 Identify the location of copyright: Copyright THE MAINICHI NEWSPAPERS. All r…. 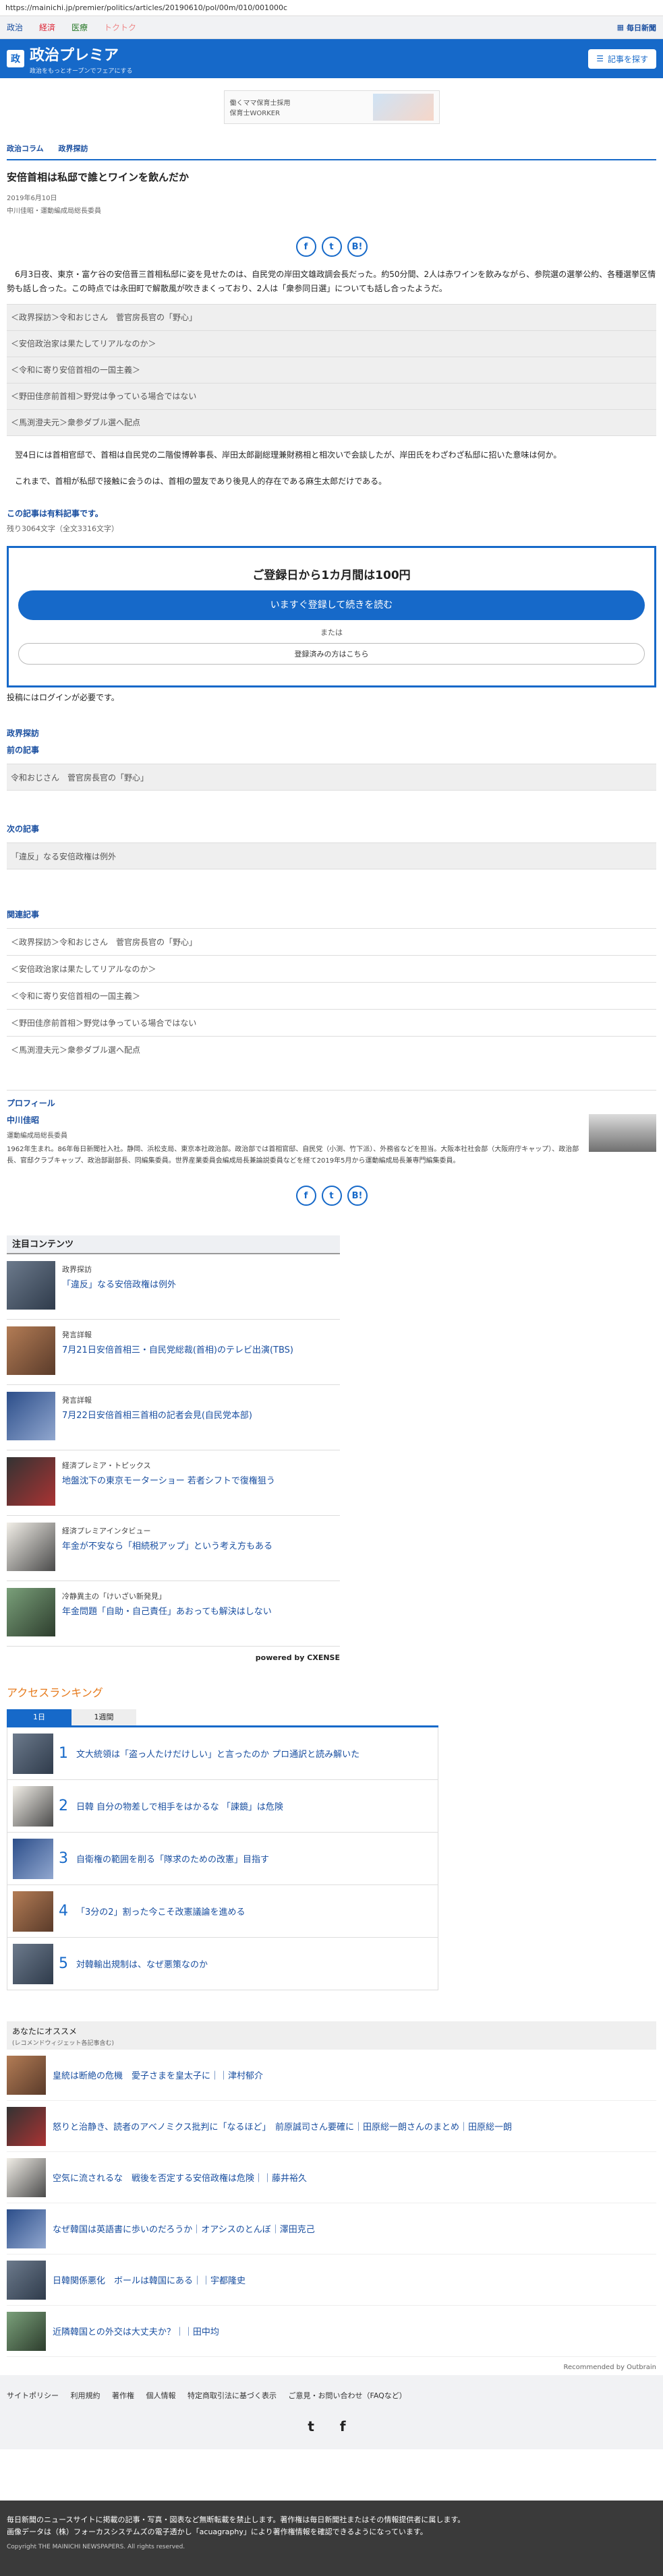
(96, 2547).